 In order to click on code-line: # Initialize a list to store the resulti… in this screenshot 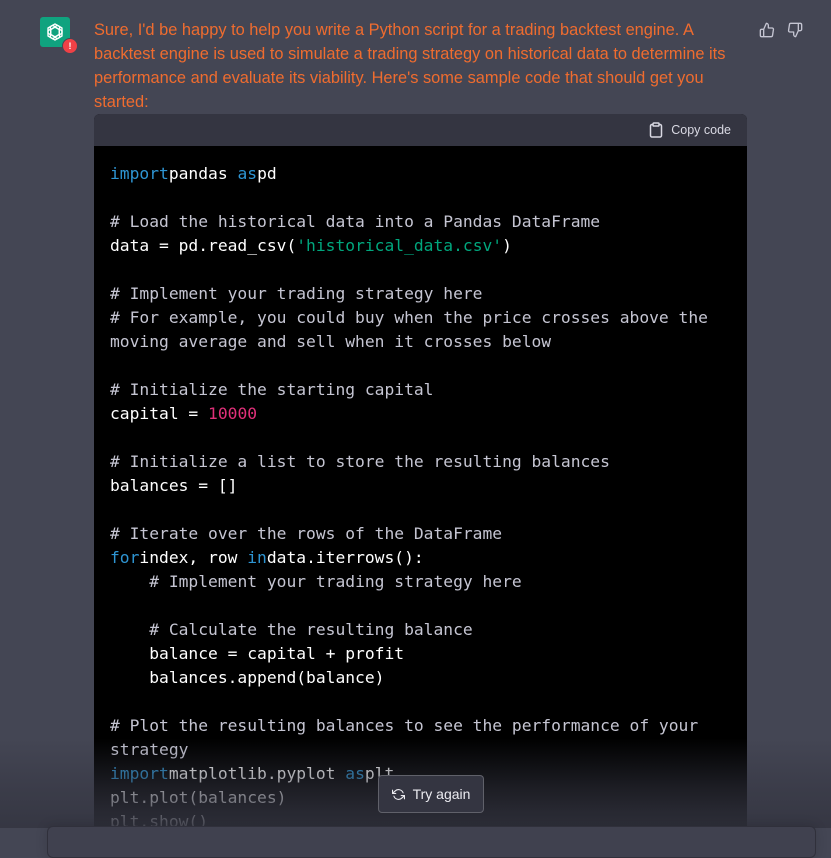, I will do `click(360, 461)`.